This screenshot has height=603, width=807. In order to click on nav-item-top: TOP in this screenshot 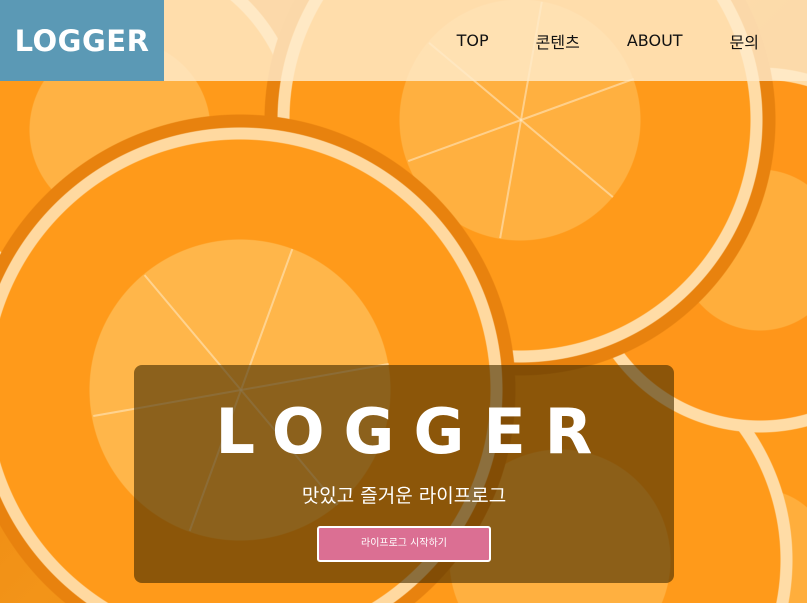, I will do `click(473, 40)`.